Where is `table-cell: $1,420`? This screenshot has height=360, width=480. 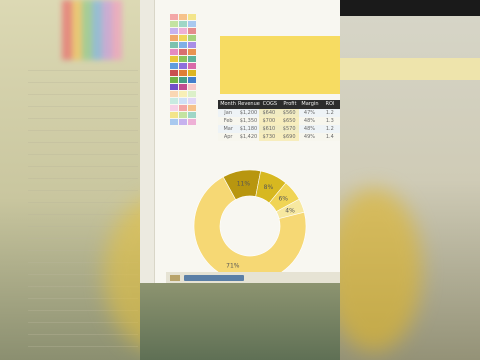 table-cell: $1,420 is located at coordinates (248, 137).